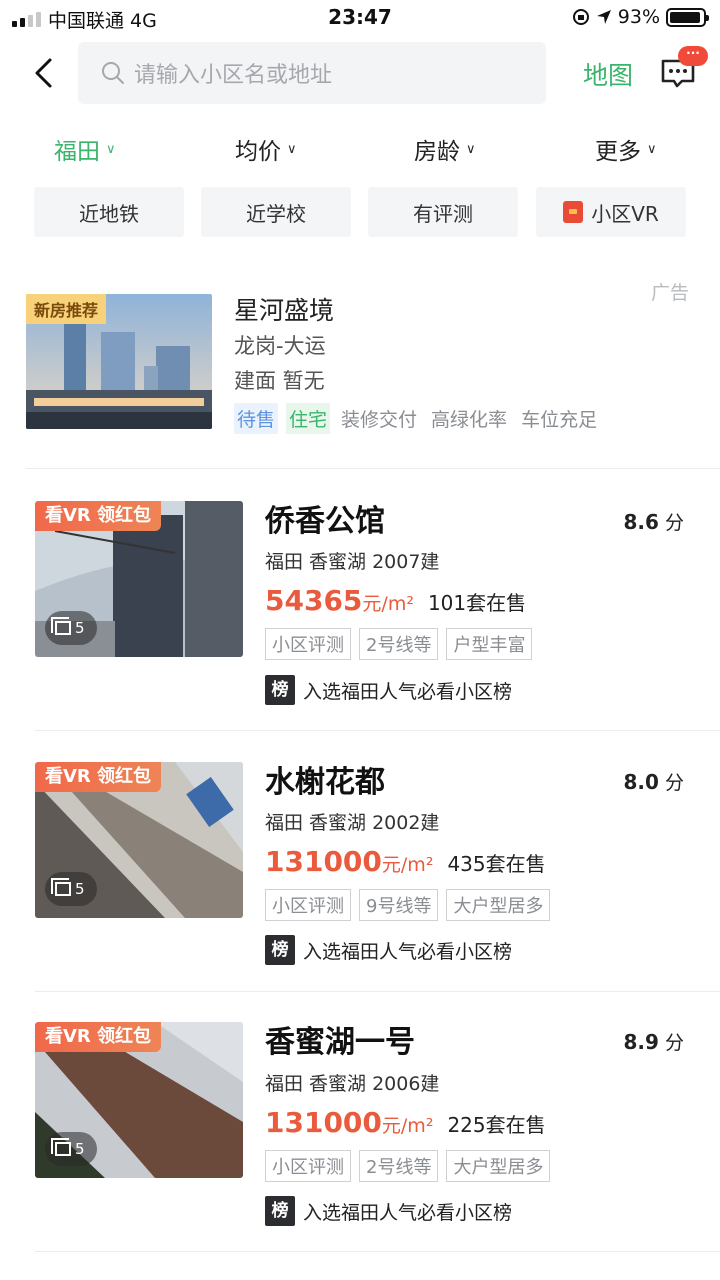 This screenshot has height=1280, width=720. What do you see at coordinates (443, 212) in the screenshot?
I see `chip-reviewed: 有评测` at bounding box center [443, 212].